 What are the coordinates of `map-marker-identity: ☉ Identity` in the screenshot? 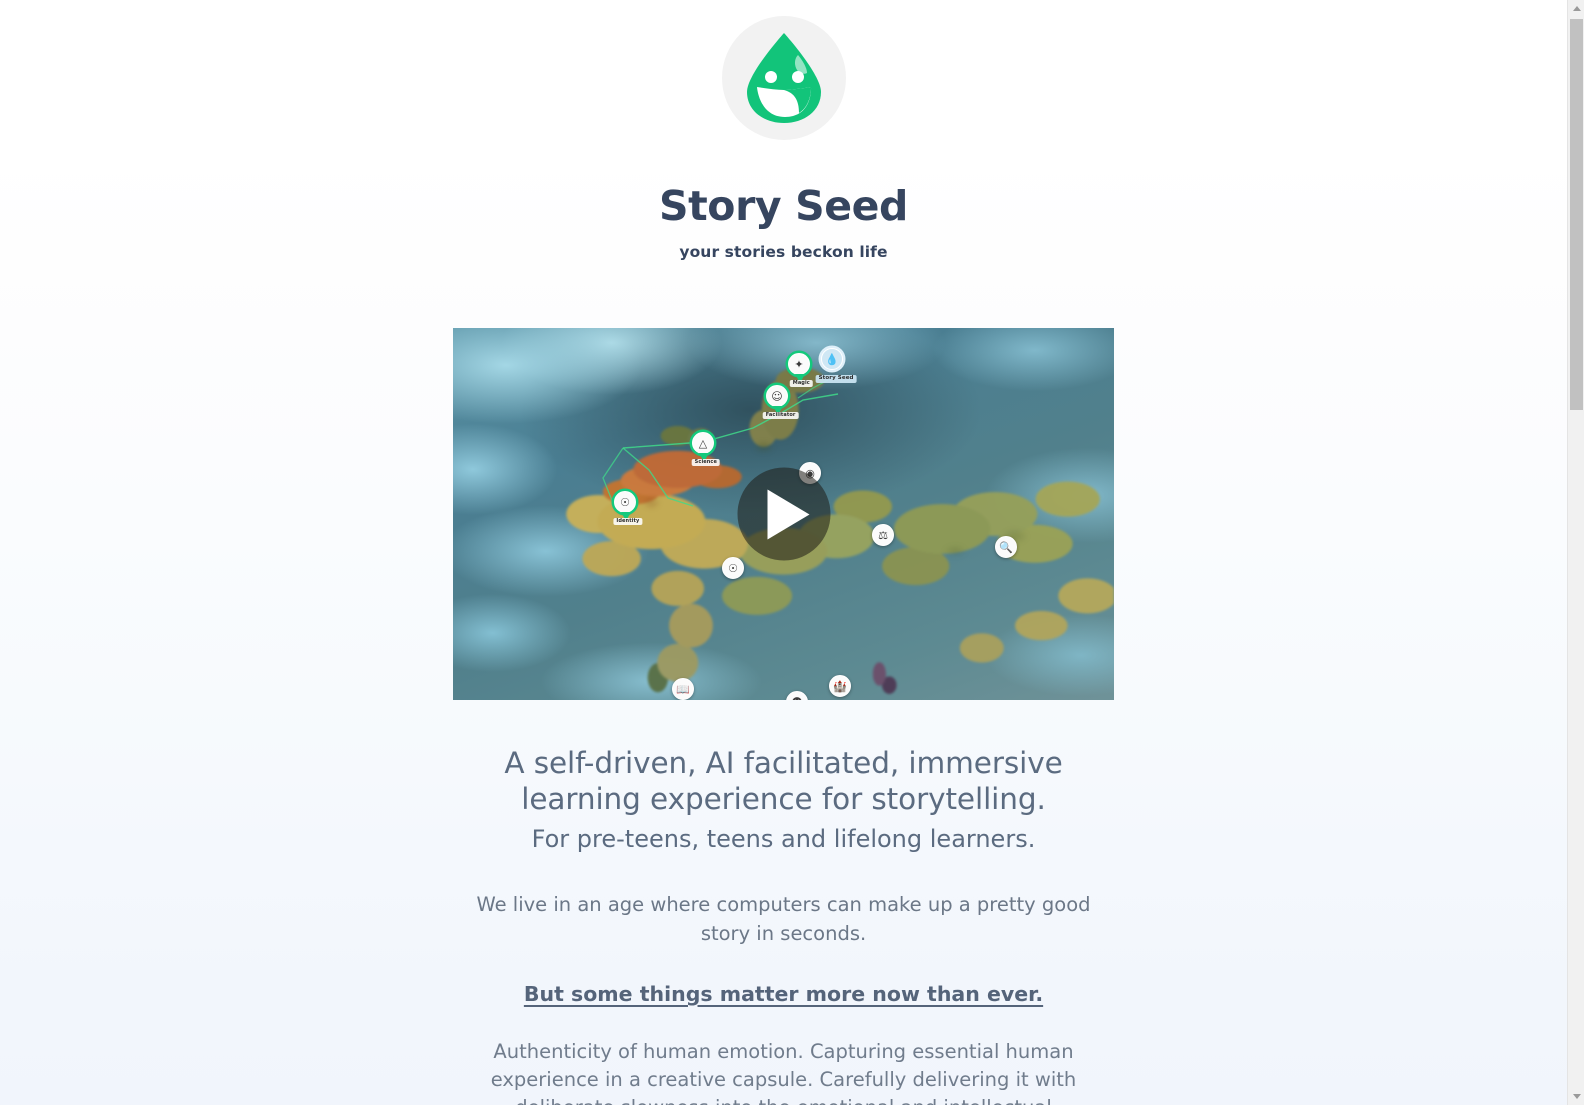 It's located at (628, 508).